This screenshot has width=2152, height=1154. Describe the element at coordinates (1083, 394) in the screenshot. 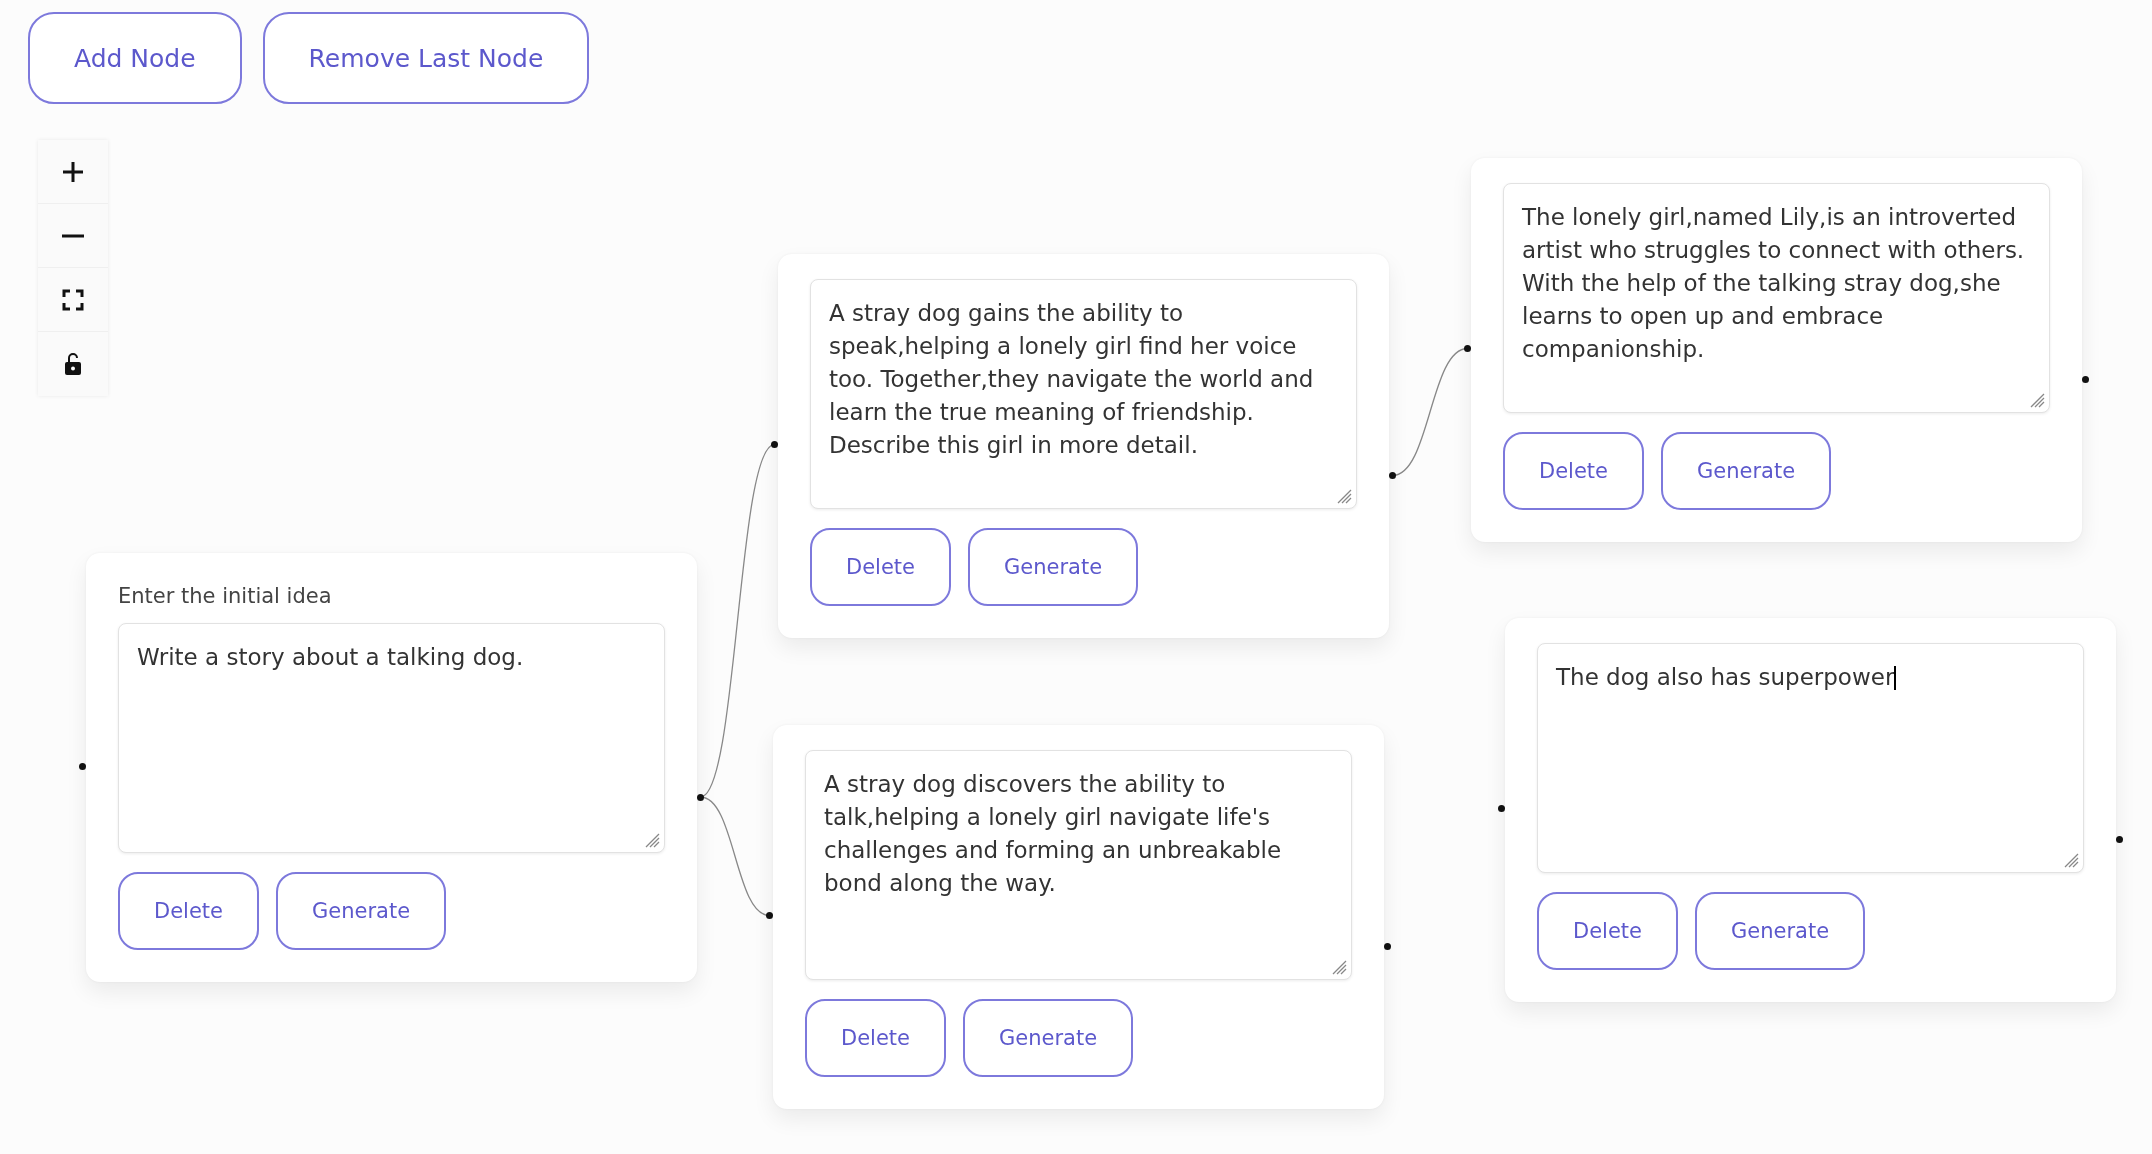

I see `text-area: A stray dog gains the ability to speak,helping a lonely girl find her voice too. Together,they navigate the world and learn the true meaning of friendship. Describe this girl in more detail.` at that location.